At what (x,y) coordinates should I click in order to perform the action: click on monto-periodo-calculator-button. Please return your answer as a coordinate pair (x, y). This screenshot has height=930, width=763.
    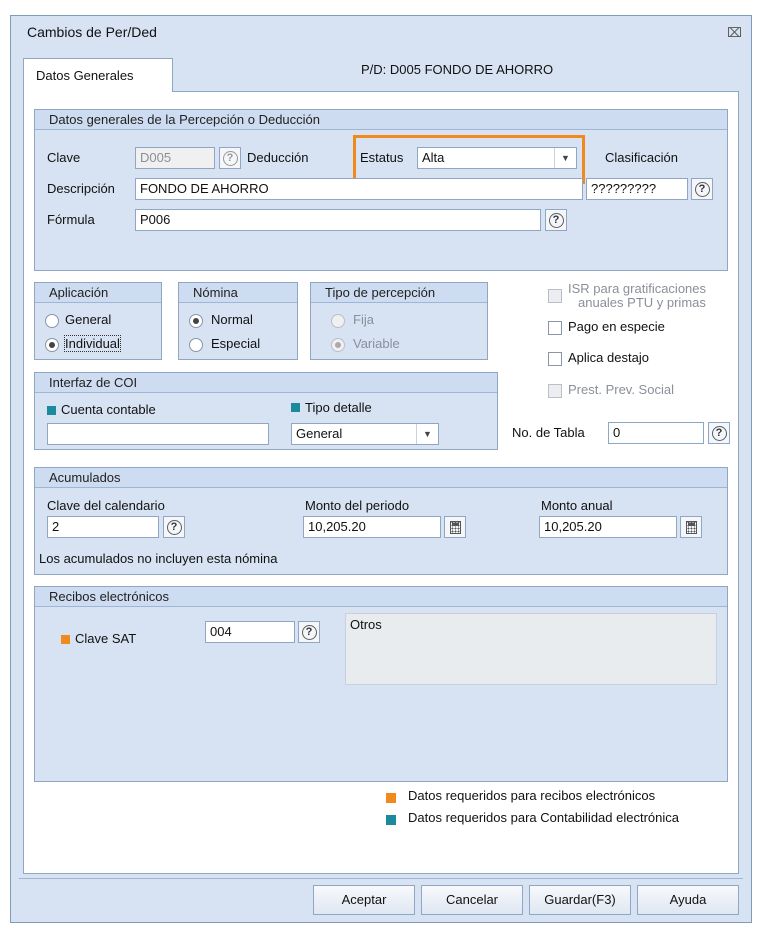
    Looking at the image, I should click on (455, 527).